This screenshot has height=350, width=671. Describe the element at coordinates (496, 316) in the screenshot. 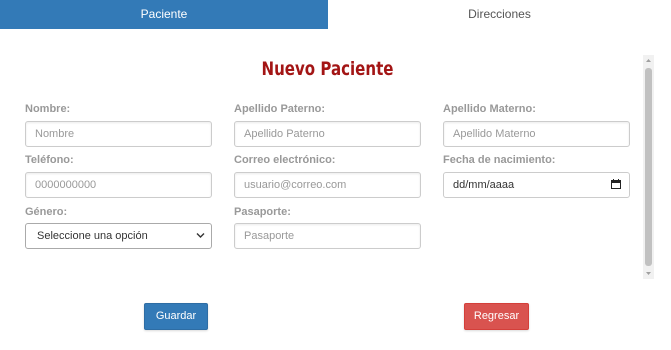

I see `back-button: Regresar` at that location.